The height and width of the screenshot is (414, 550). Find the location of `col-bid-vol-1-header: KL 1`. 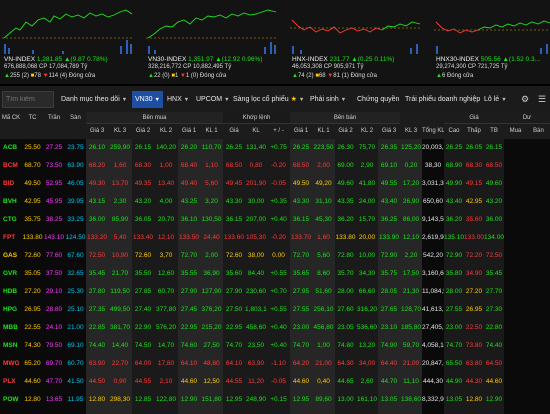

col-bid-vol-1-header: KL 1 is located at coordinates (211, 131).